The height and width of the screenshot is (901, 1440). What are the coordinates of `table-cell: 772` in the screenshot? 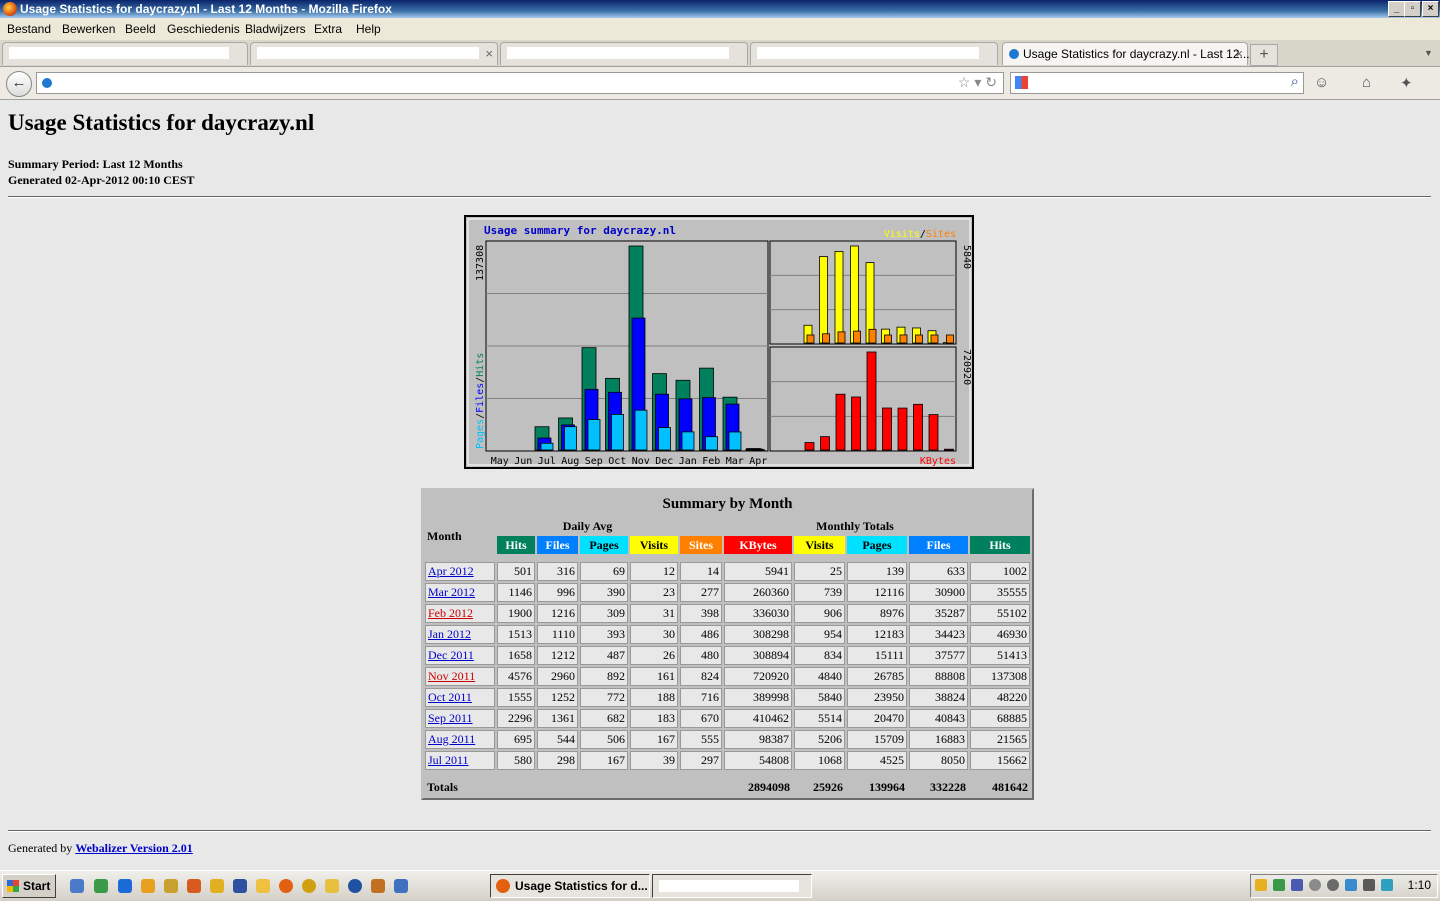 It's located at (604, 697).